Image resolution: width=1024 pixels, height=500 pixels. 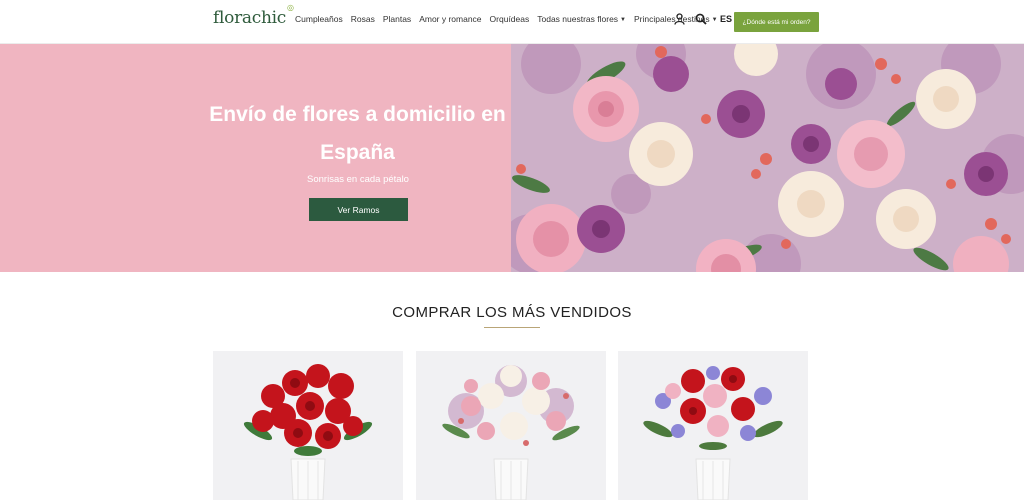 I want to click on search-icon, so click(x=701, y=19).